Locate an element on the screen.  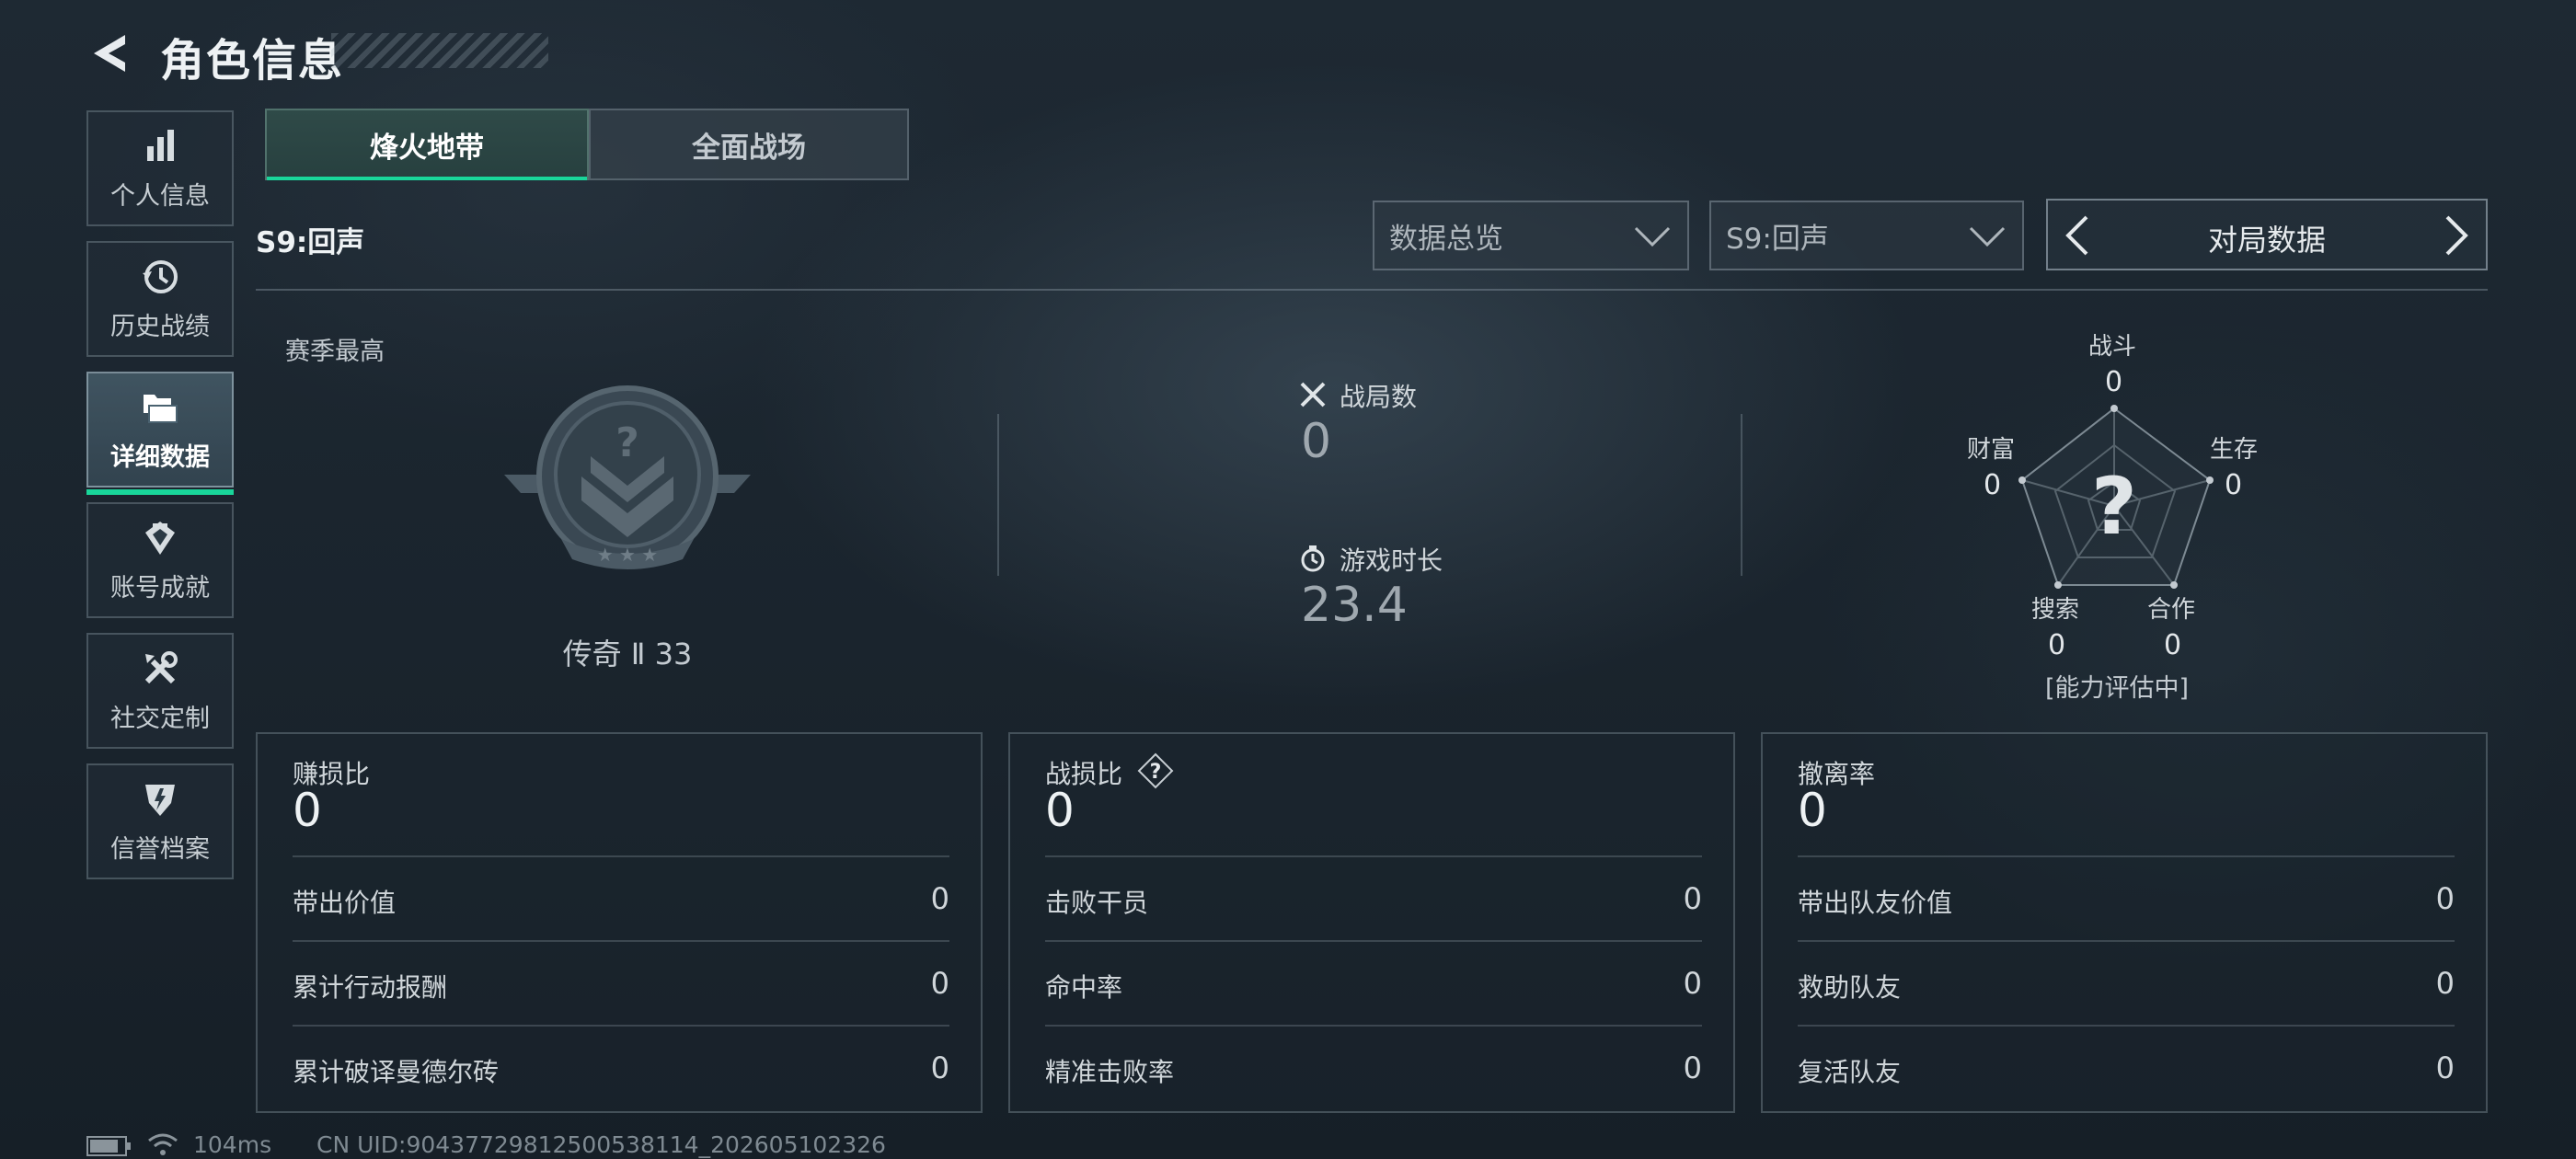
row-name: 击败干员 is located at coordinates (1097, 903).